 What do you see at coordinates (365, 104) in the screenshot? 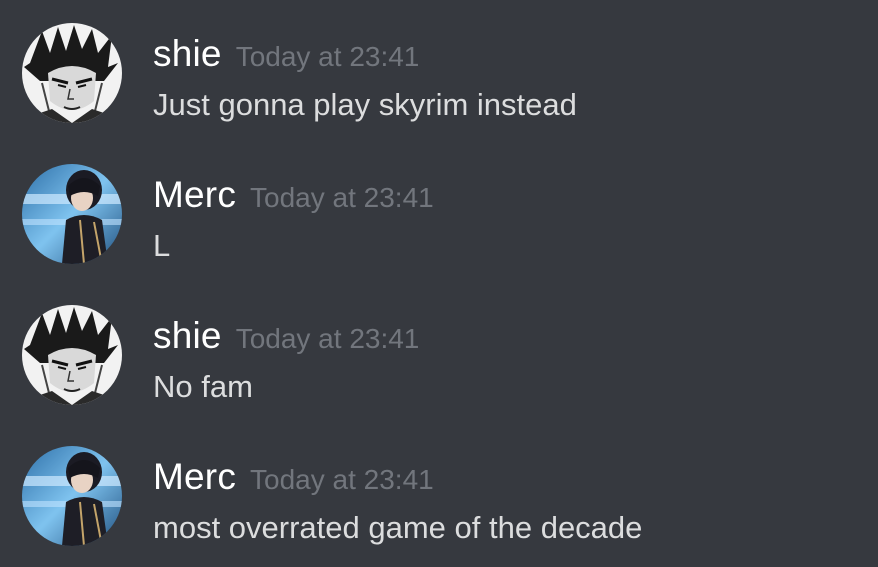
I see `message-text: Just gonna play skyrim instead` at bounding box center [365, 104].